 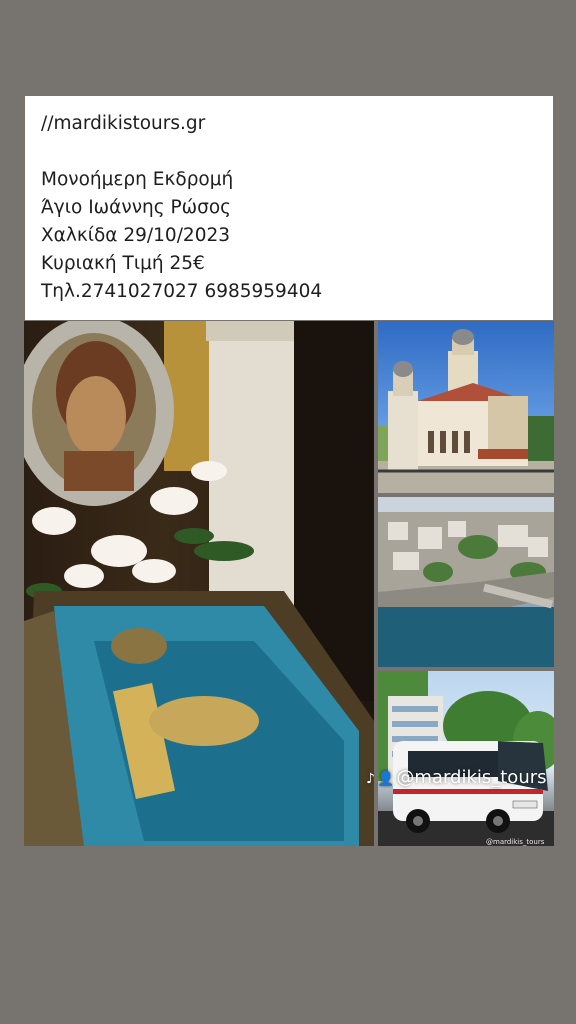 I want to click on church-photo, so click(x=466, y=407).